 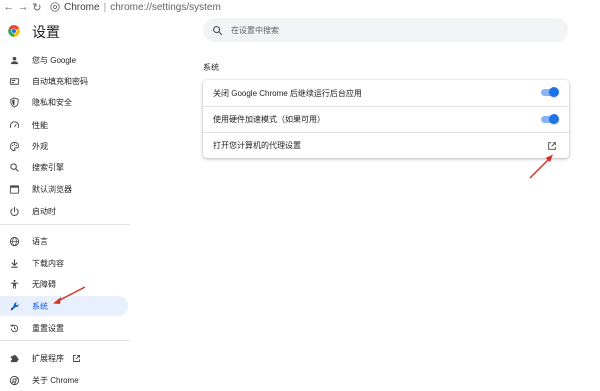 What do you see at coordinates (48, 263) in the screenshot?
I see `sidebar-item-label: 下载内容` at bounding box center [48, 263].